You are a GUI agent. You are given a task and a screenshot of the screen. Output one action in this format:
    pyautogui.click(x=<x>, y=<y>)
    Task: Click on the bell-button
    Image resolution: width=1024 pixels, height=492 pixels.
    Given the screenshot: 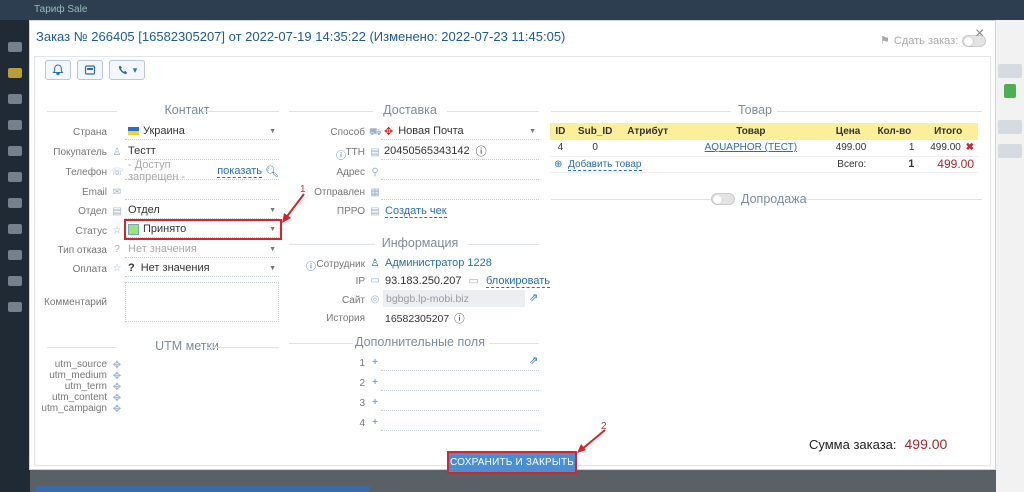 What is the action you would take?
    pyautogui.click(x=58, y=70)
    